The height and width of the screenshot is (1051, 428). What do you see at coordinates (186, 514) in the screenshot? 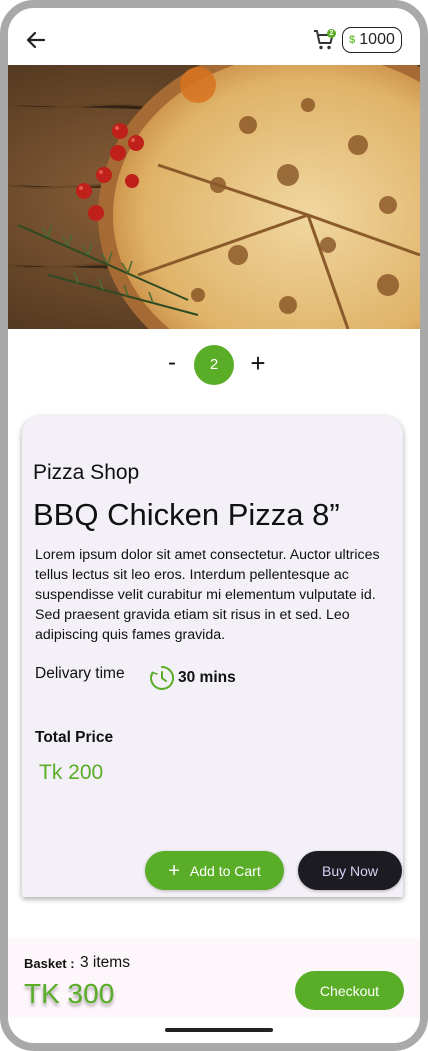
I see `product-title: BBQ Chicken Pizza 8”` at bounding box center [186, 514].